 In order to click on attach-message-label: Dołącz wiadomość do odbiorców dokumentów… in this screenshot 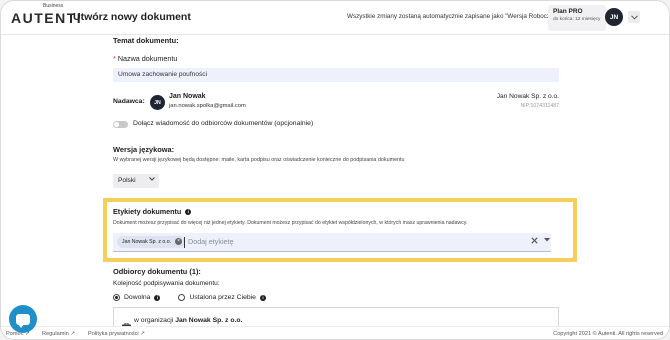, I will do `click(223, 123)`.